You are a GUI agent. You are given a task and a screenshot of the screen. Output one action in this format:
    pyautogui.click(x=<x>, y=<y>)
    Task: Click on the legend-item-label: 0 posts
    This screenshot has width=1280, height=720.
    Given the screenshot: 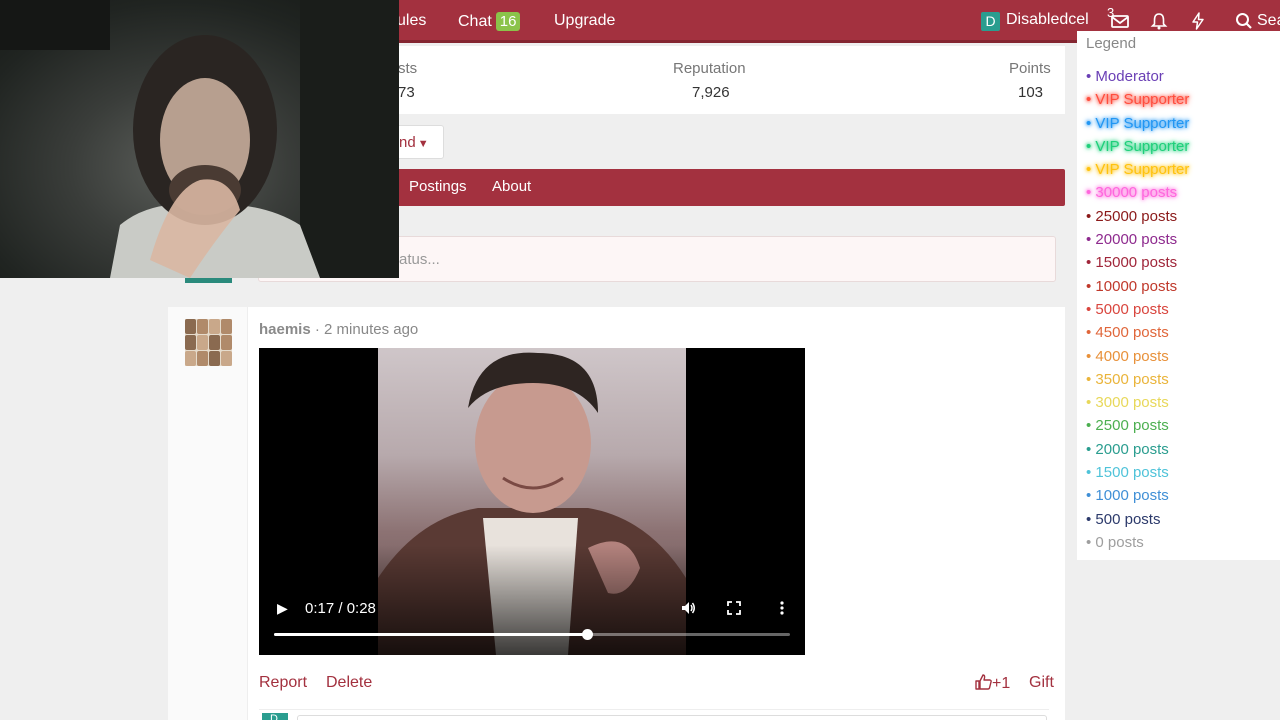 What is the action you would take?
    pyautogui.click(x=1119, y=542)
    